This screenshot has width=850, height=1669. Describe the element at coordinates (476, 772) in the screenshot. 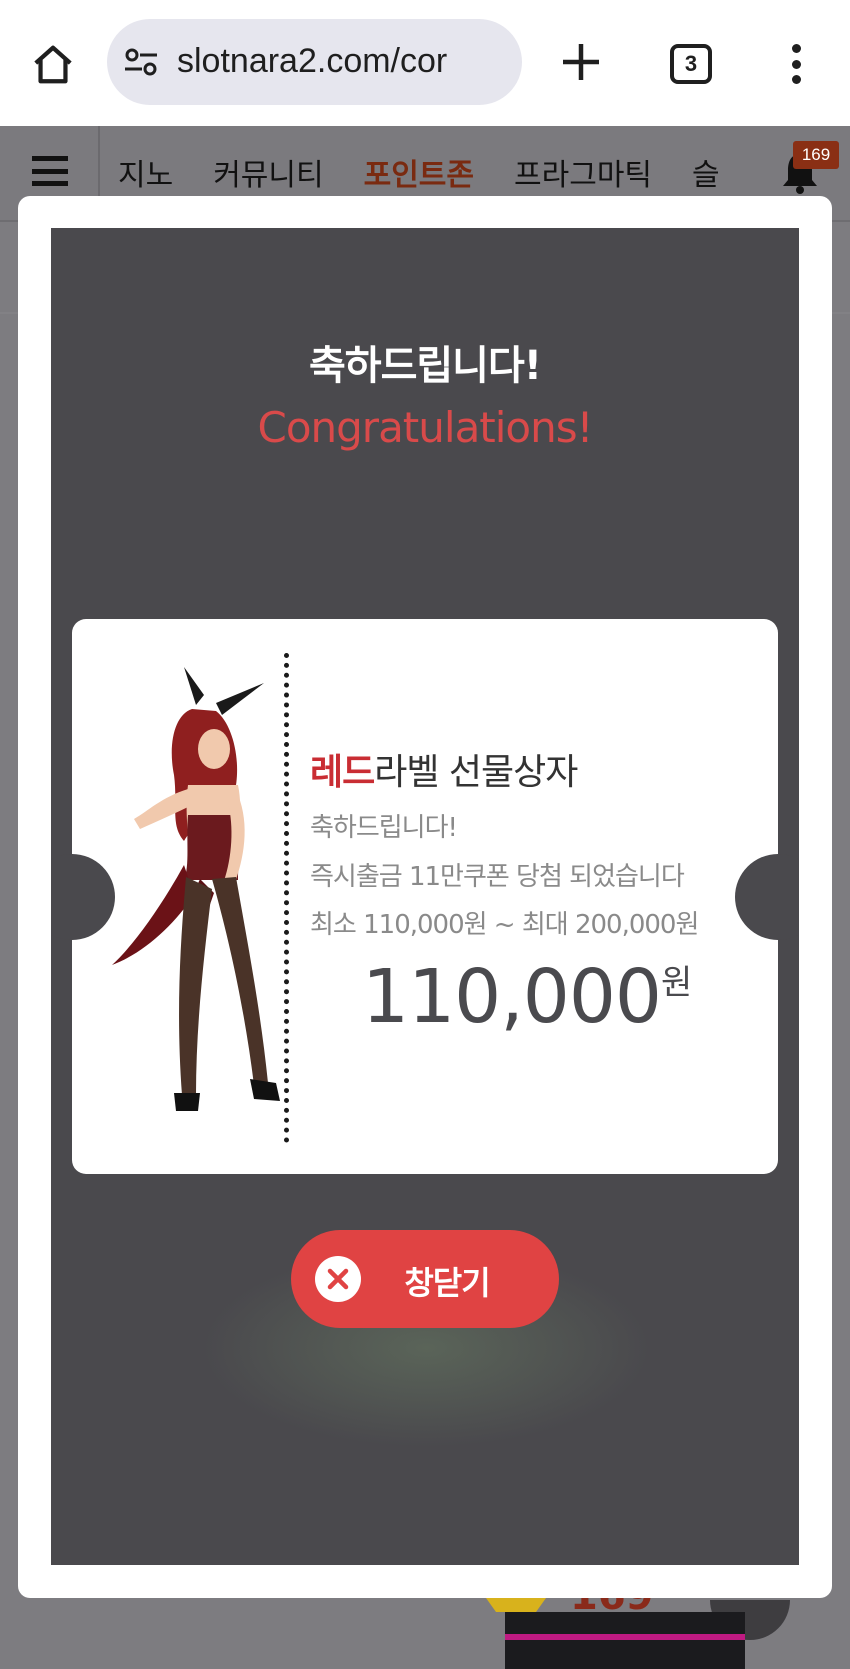

I see `prize-title-rest: 라벨 선물상자` at that location.